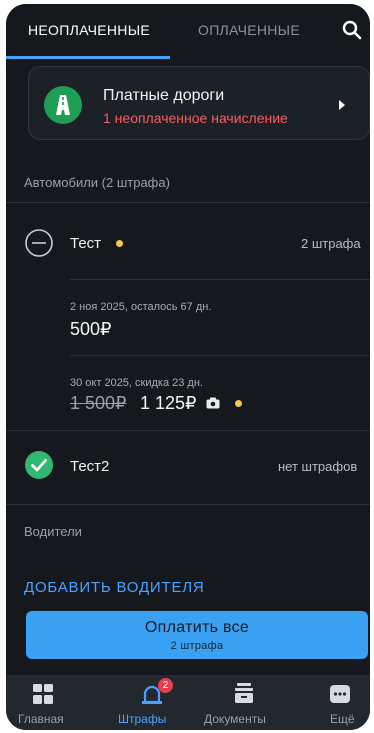 The image size is (374, 733). Describe the element at coordinates (136, 383) in the screenshot. I see `fine-date: 30 окт 2025, скидка 23 дн.` at that location.